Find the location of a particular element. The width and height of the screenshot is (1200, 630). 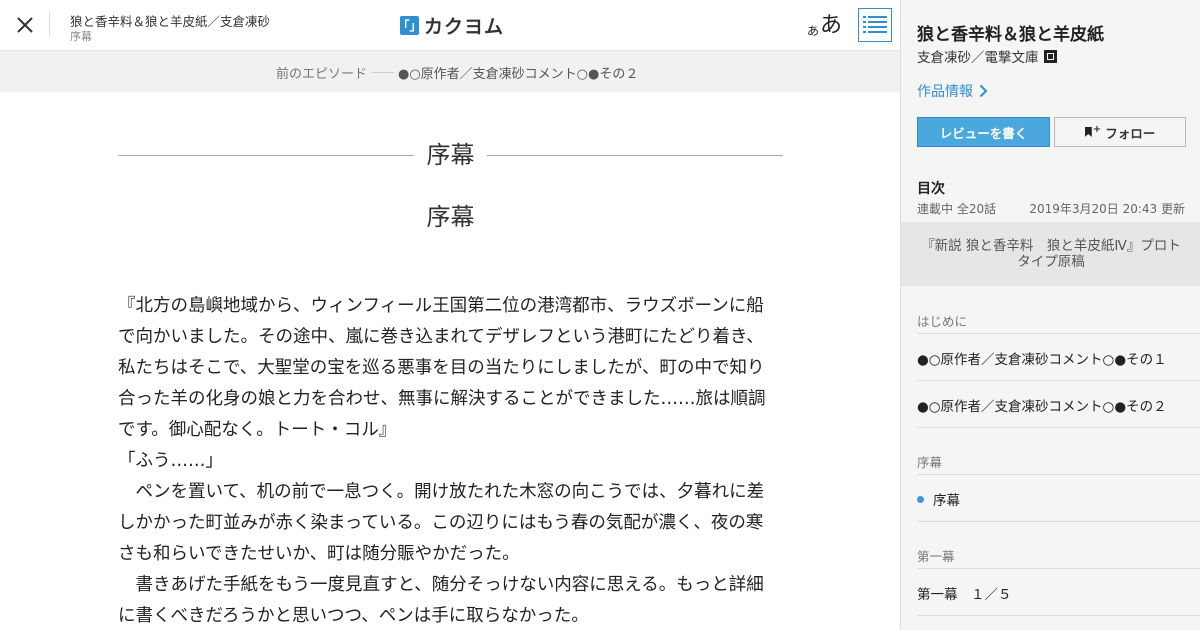

toc-section-heading: 第一幕 is located at coordinates (936, 556).